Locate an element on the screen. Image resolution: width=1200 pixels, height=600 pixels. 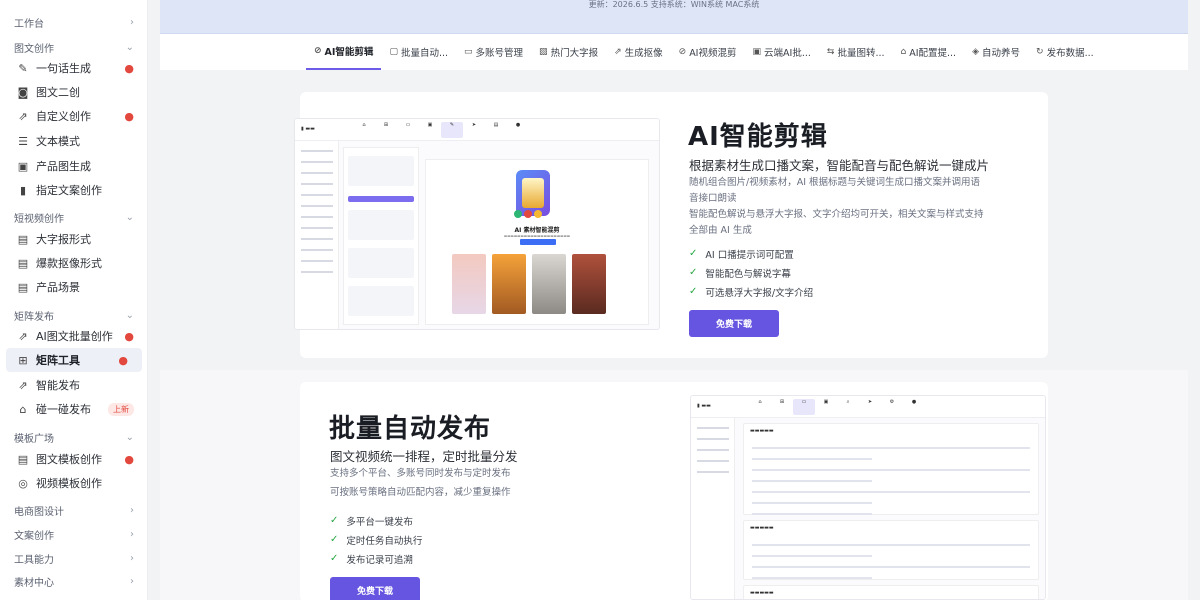
sidebar-group: 电商图设计 › is located at coordinates (74, 510).